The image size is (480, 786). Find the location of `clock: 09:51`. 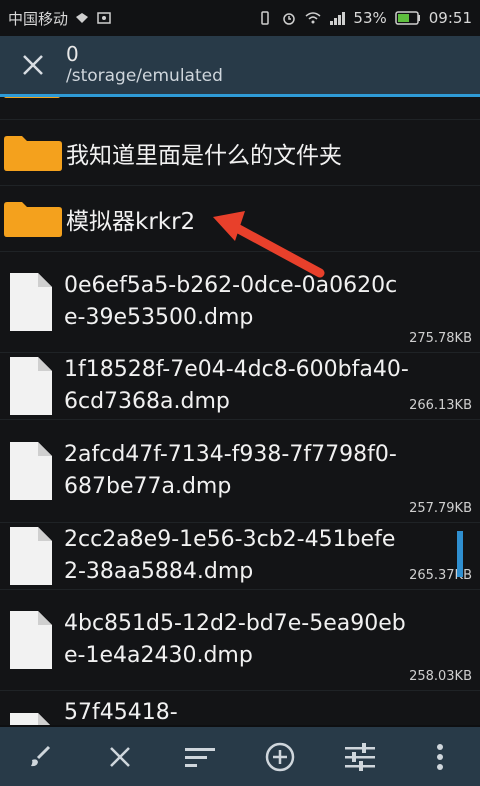

clock: 09:51 is located at coordinates (450, 18).